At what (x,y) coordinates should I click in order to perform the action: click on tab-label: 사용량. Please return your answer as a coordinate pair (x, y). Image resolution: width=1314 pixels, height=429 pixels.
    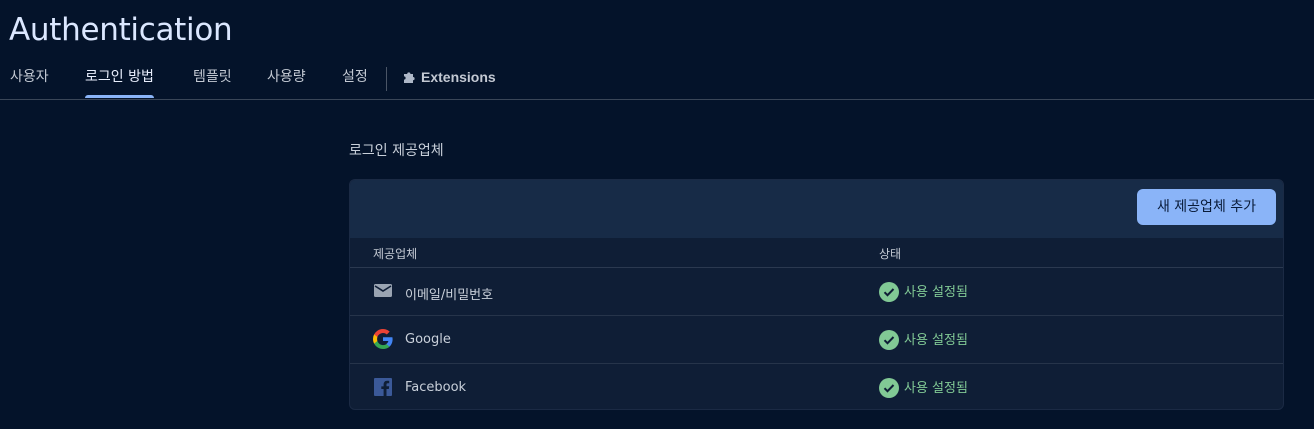
    Looking at the image, I should click on (286, 77).